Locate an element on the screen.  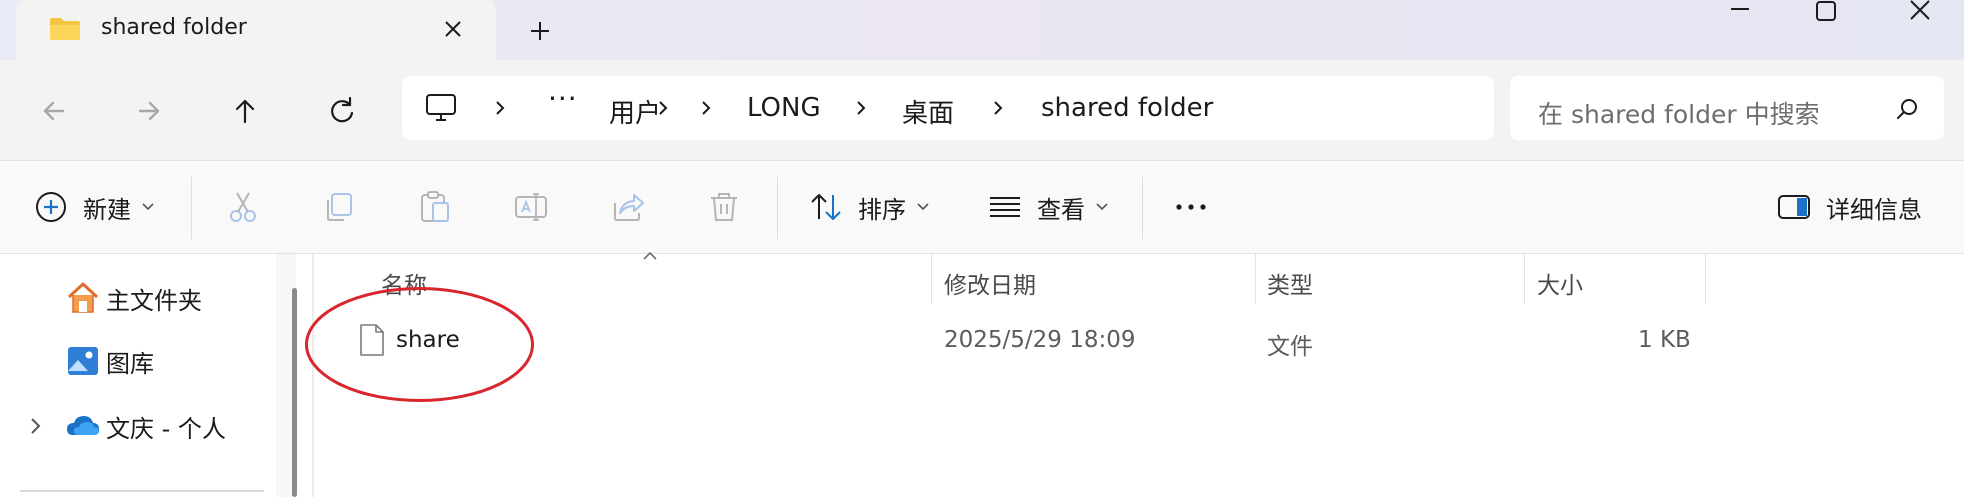
delete-icon is located at coordinates (724, 207).